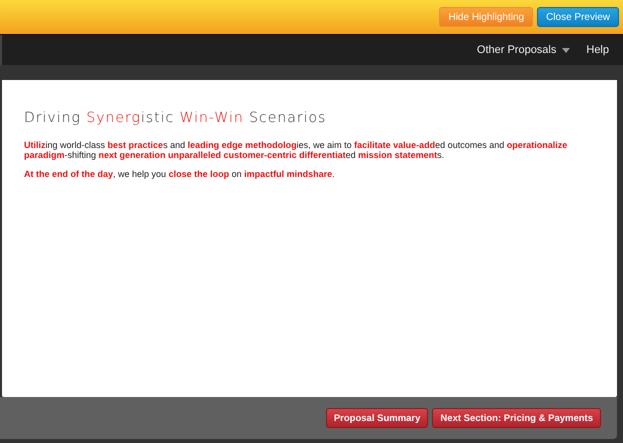 The image size is (623, 443). Describe the element at coordinates (578, 17) in the screenshot. I see `close-preview-button: Close Preview` at that location.